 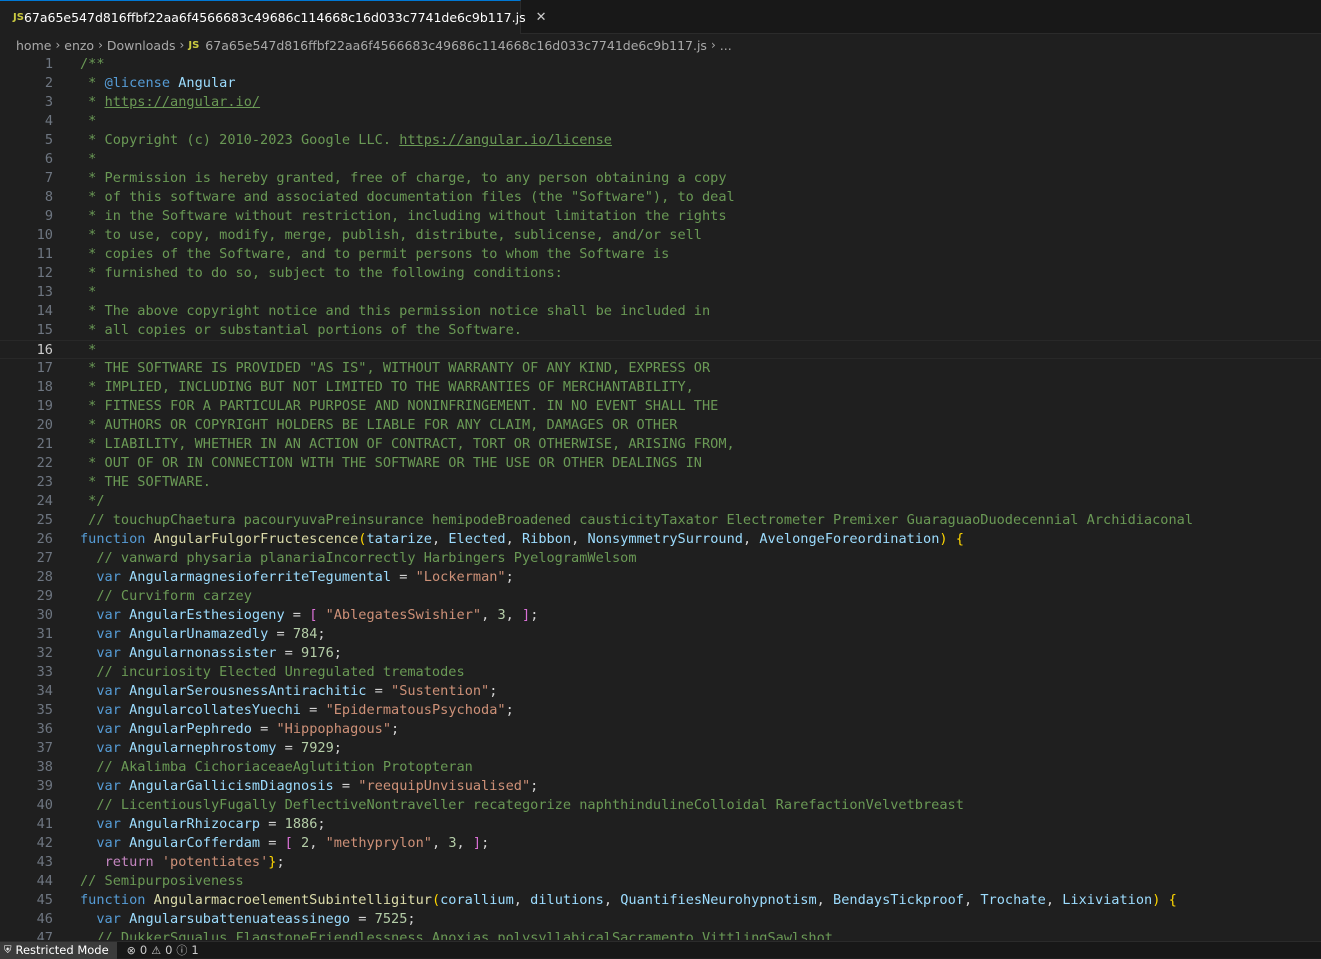 What do you see at coordinates (44, 729) in the screenshot?
I see `line-number: 36` at bounding box center [44, 729].